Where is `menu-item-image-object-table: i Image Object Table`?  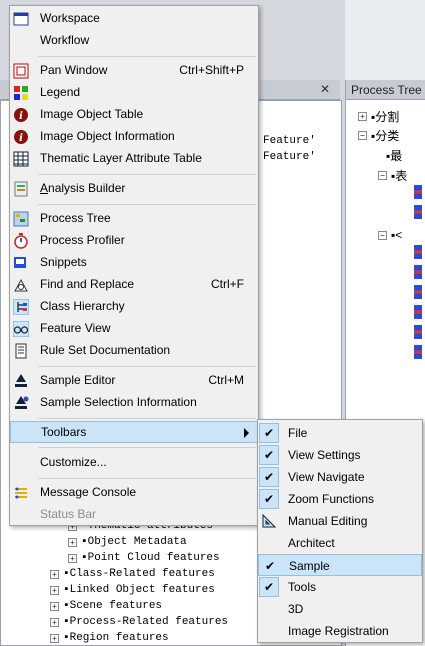
menu-item-image-object-table: i Image Object Table is located at coordinates (134, 115).